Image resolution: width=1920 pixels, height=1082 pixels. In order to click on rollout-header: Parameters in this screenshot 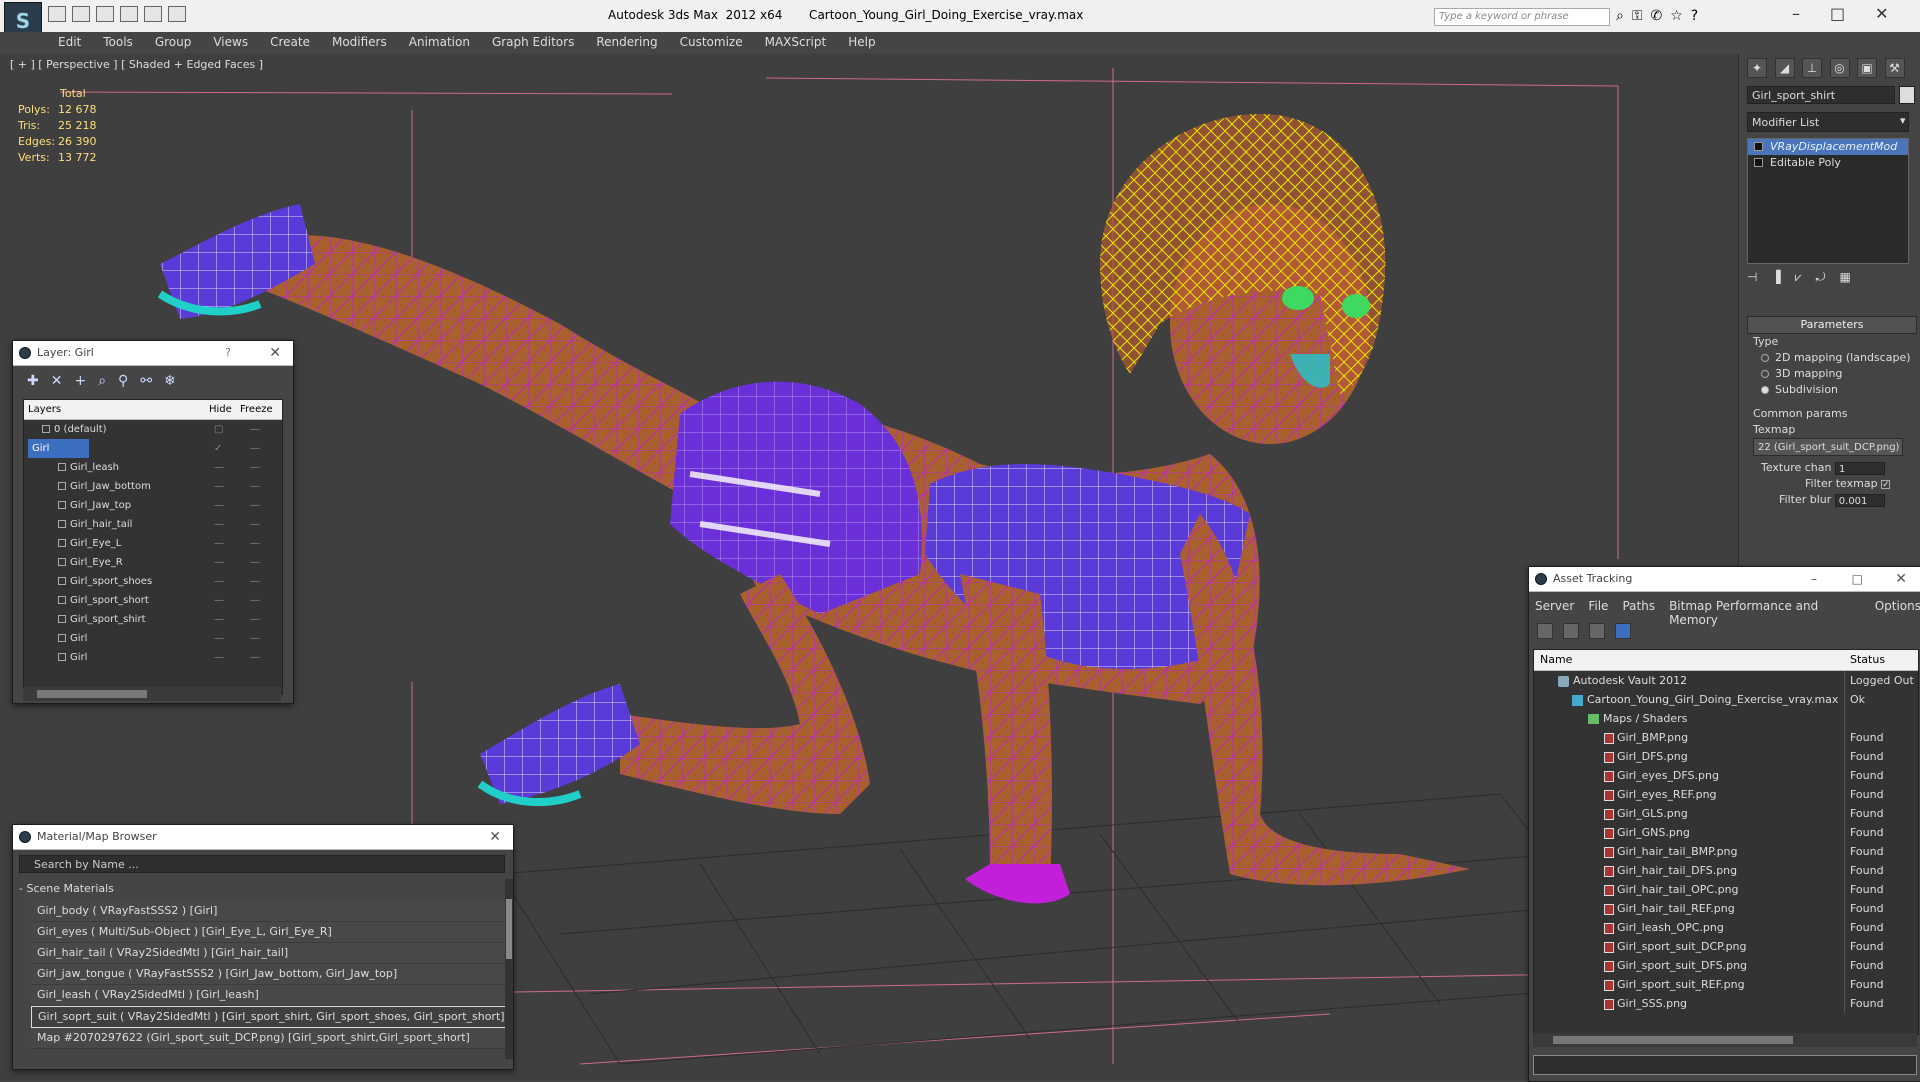, I will do `click(1832, 325)`.